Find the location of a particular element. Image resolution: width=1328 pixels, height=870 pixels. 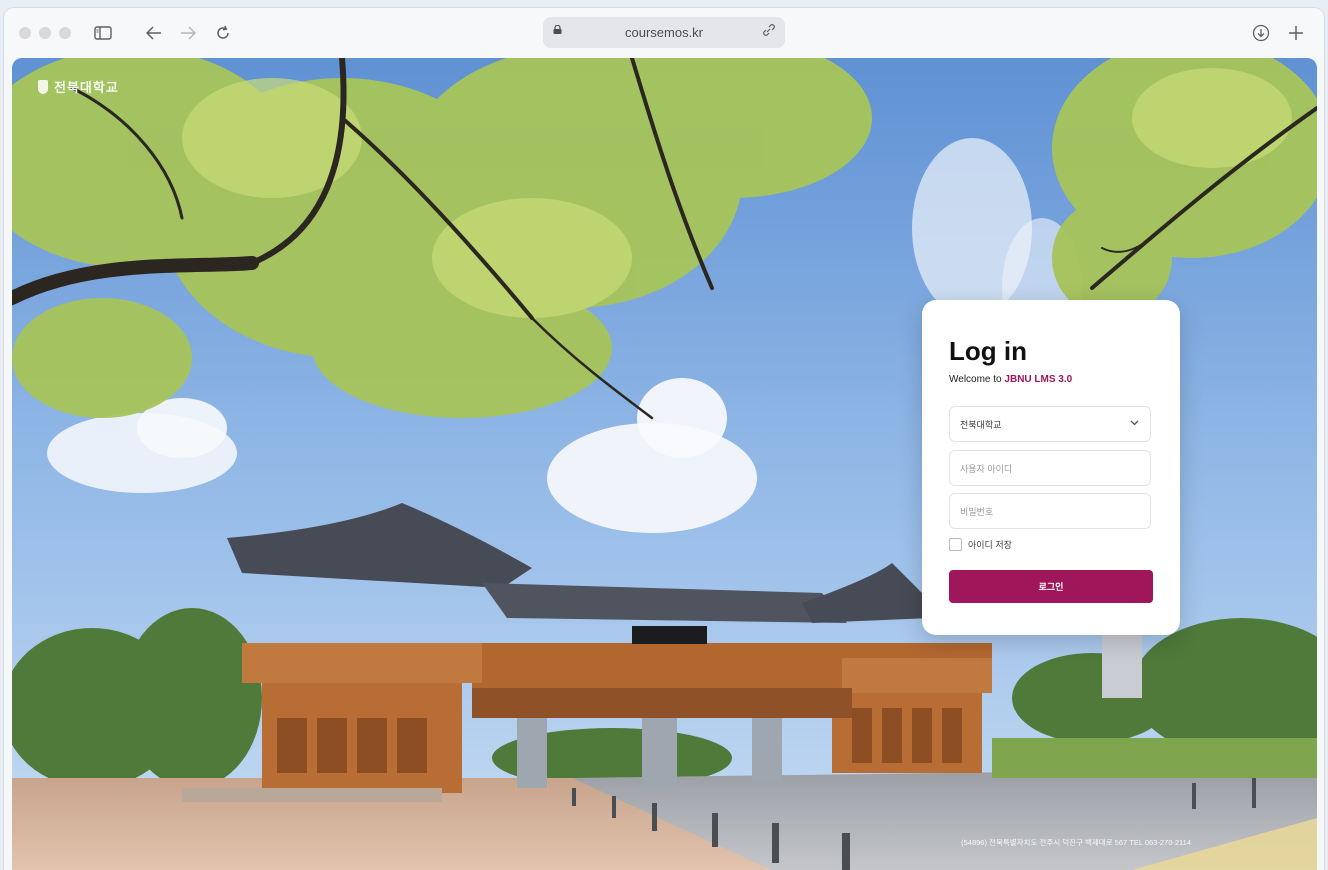

address-bar: coursemos.kr is located at coordinates (664, 32).